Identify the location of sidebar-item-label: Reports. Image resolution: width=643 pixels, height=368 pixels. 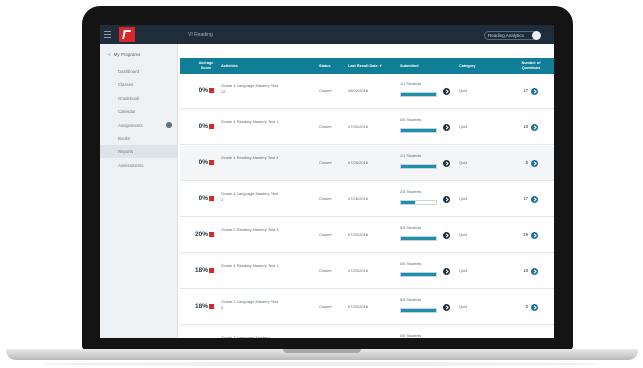
(126, 152).